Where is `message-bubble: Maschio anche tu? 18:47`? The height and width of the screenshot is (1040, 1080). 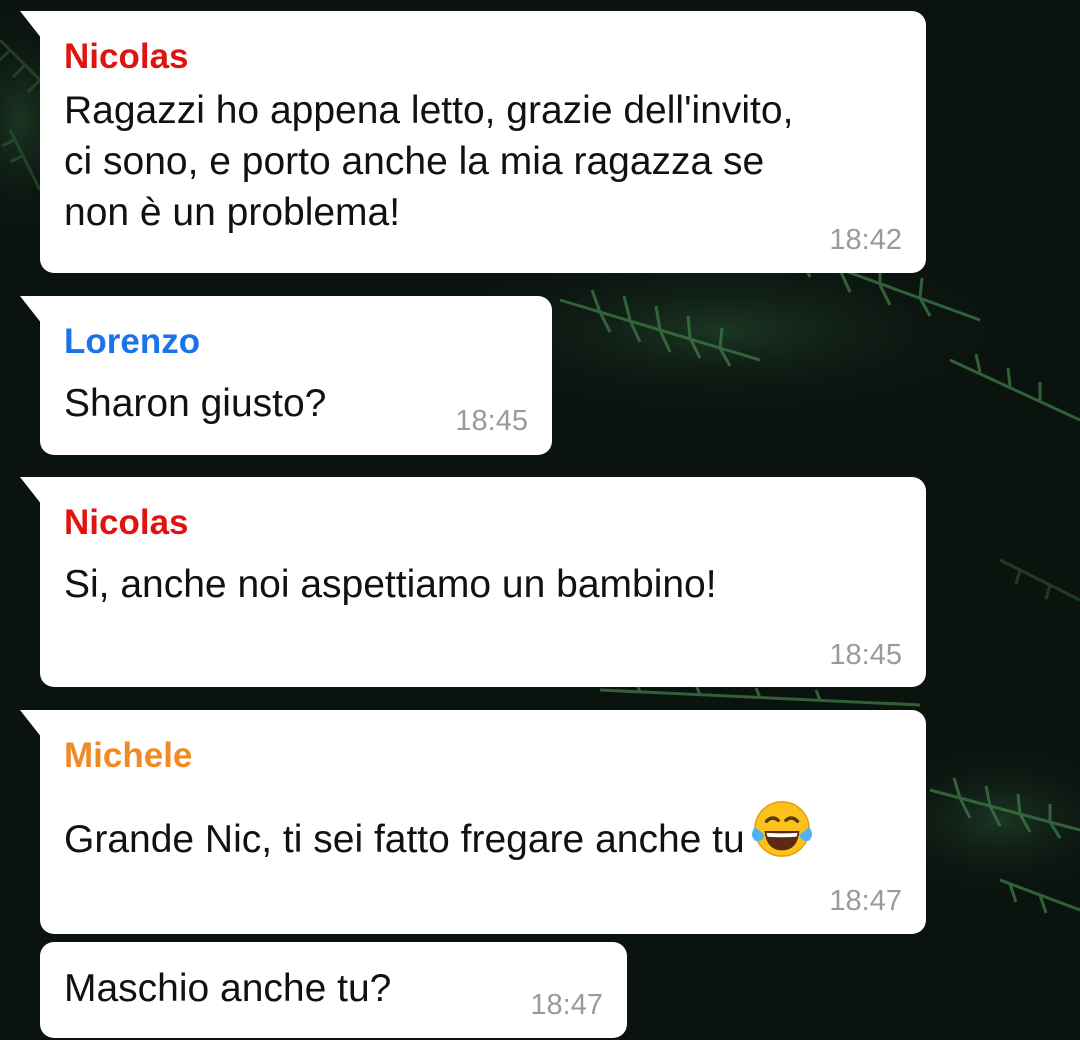 message-bubble: Maschio anche tu? 18:47 is located at coordinates (333, 990).